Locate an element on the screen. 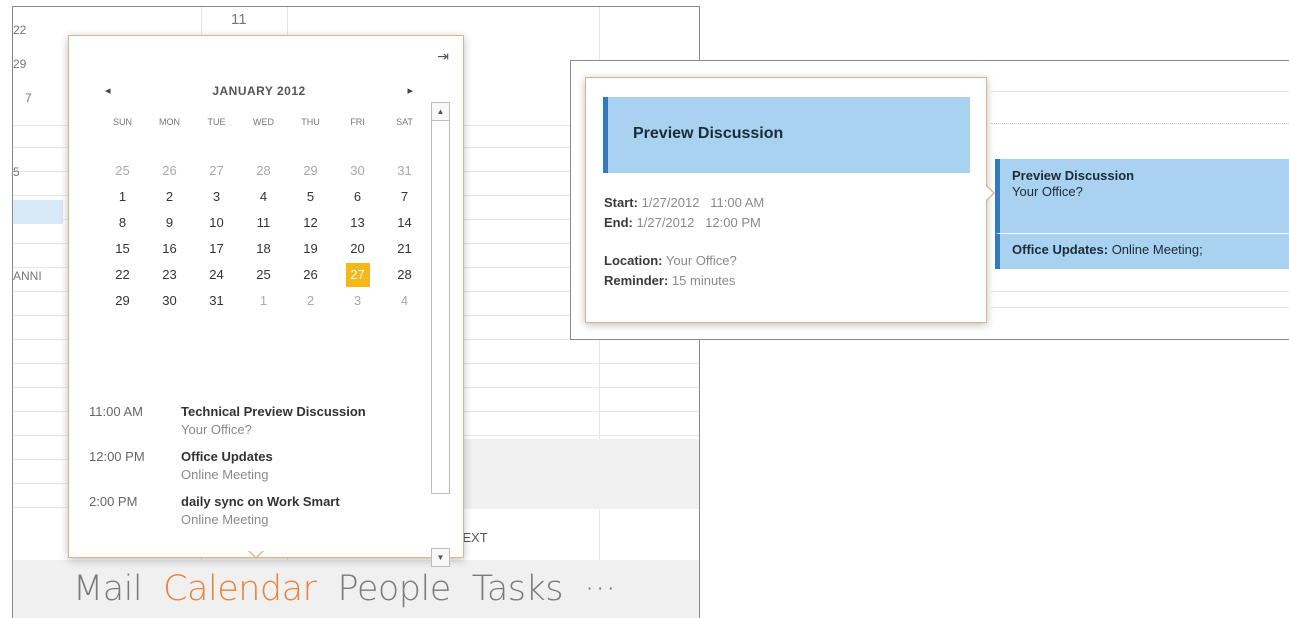 The height and width of the screenshot is (618, 1289). nav-mail: Mail is located at coordinates (108, 589).